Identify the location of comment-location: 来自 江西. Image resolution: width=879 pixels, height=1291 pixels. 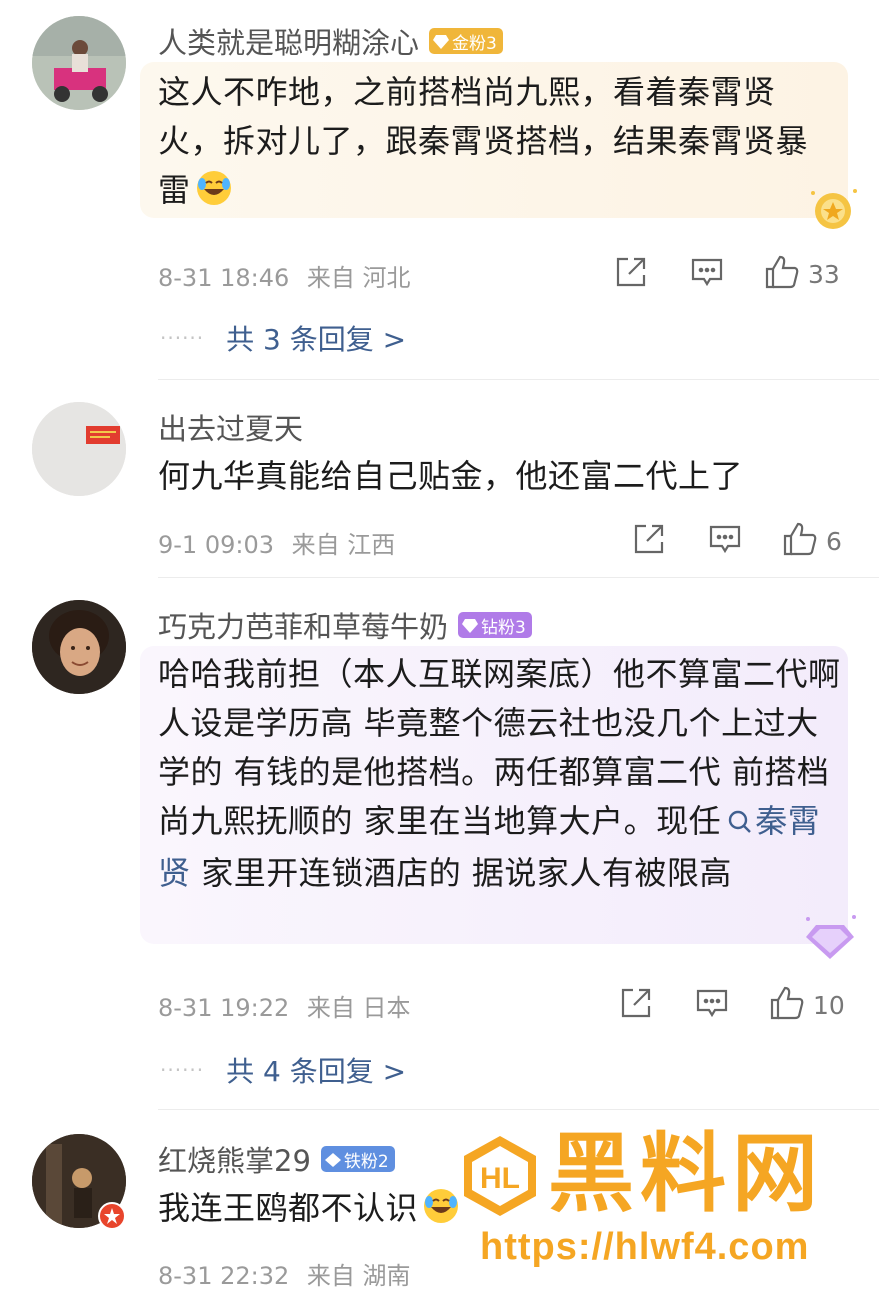
(343, 545).